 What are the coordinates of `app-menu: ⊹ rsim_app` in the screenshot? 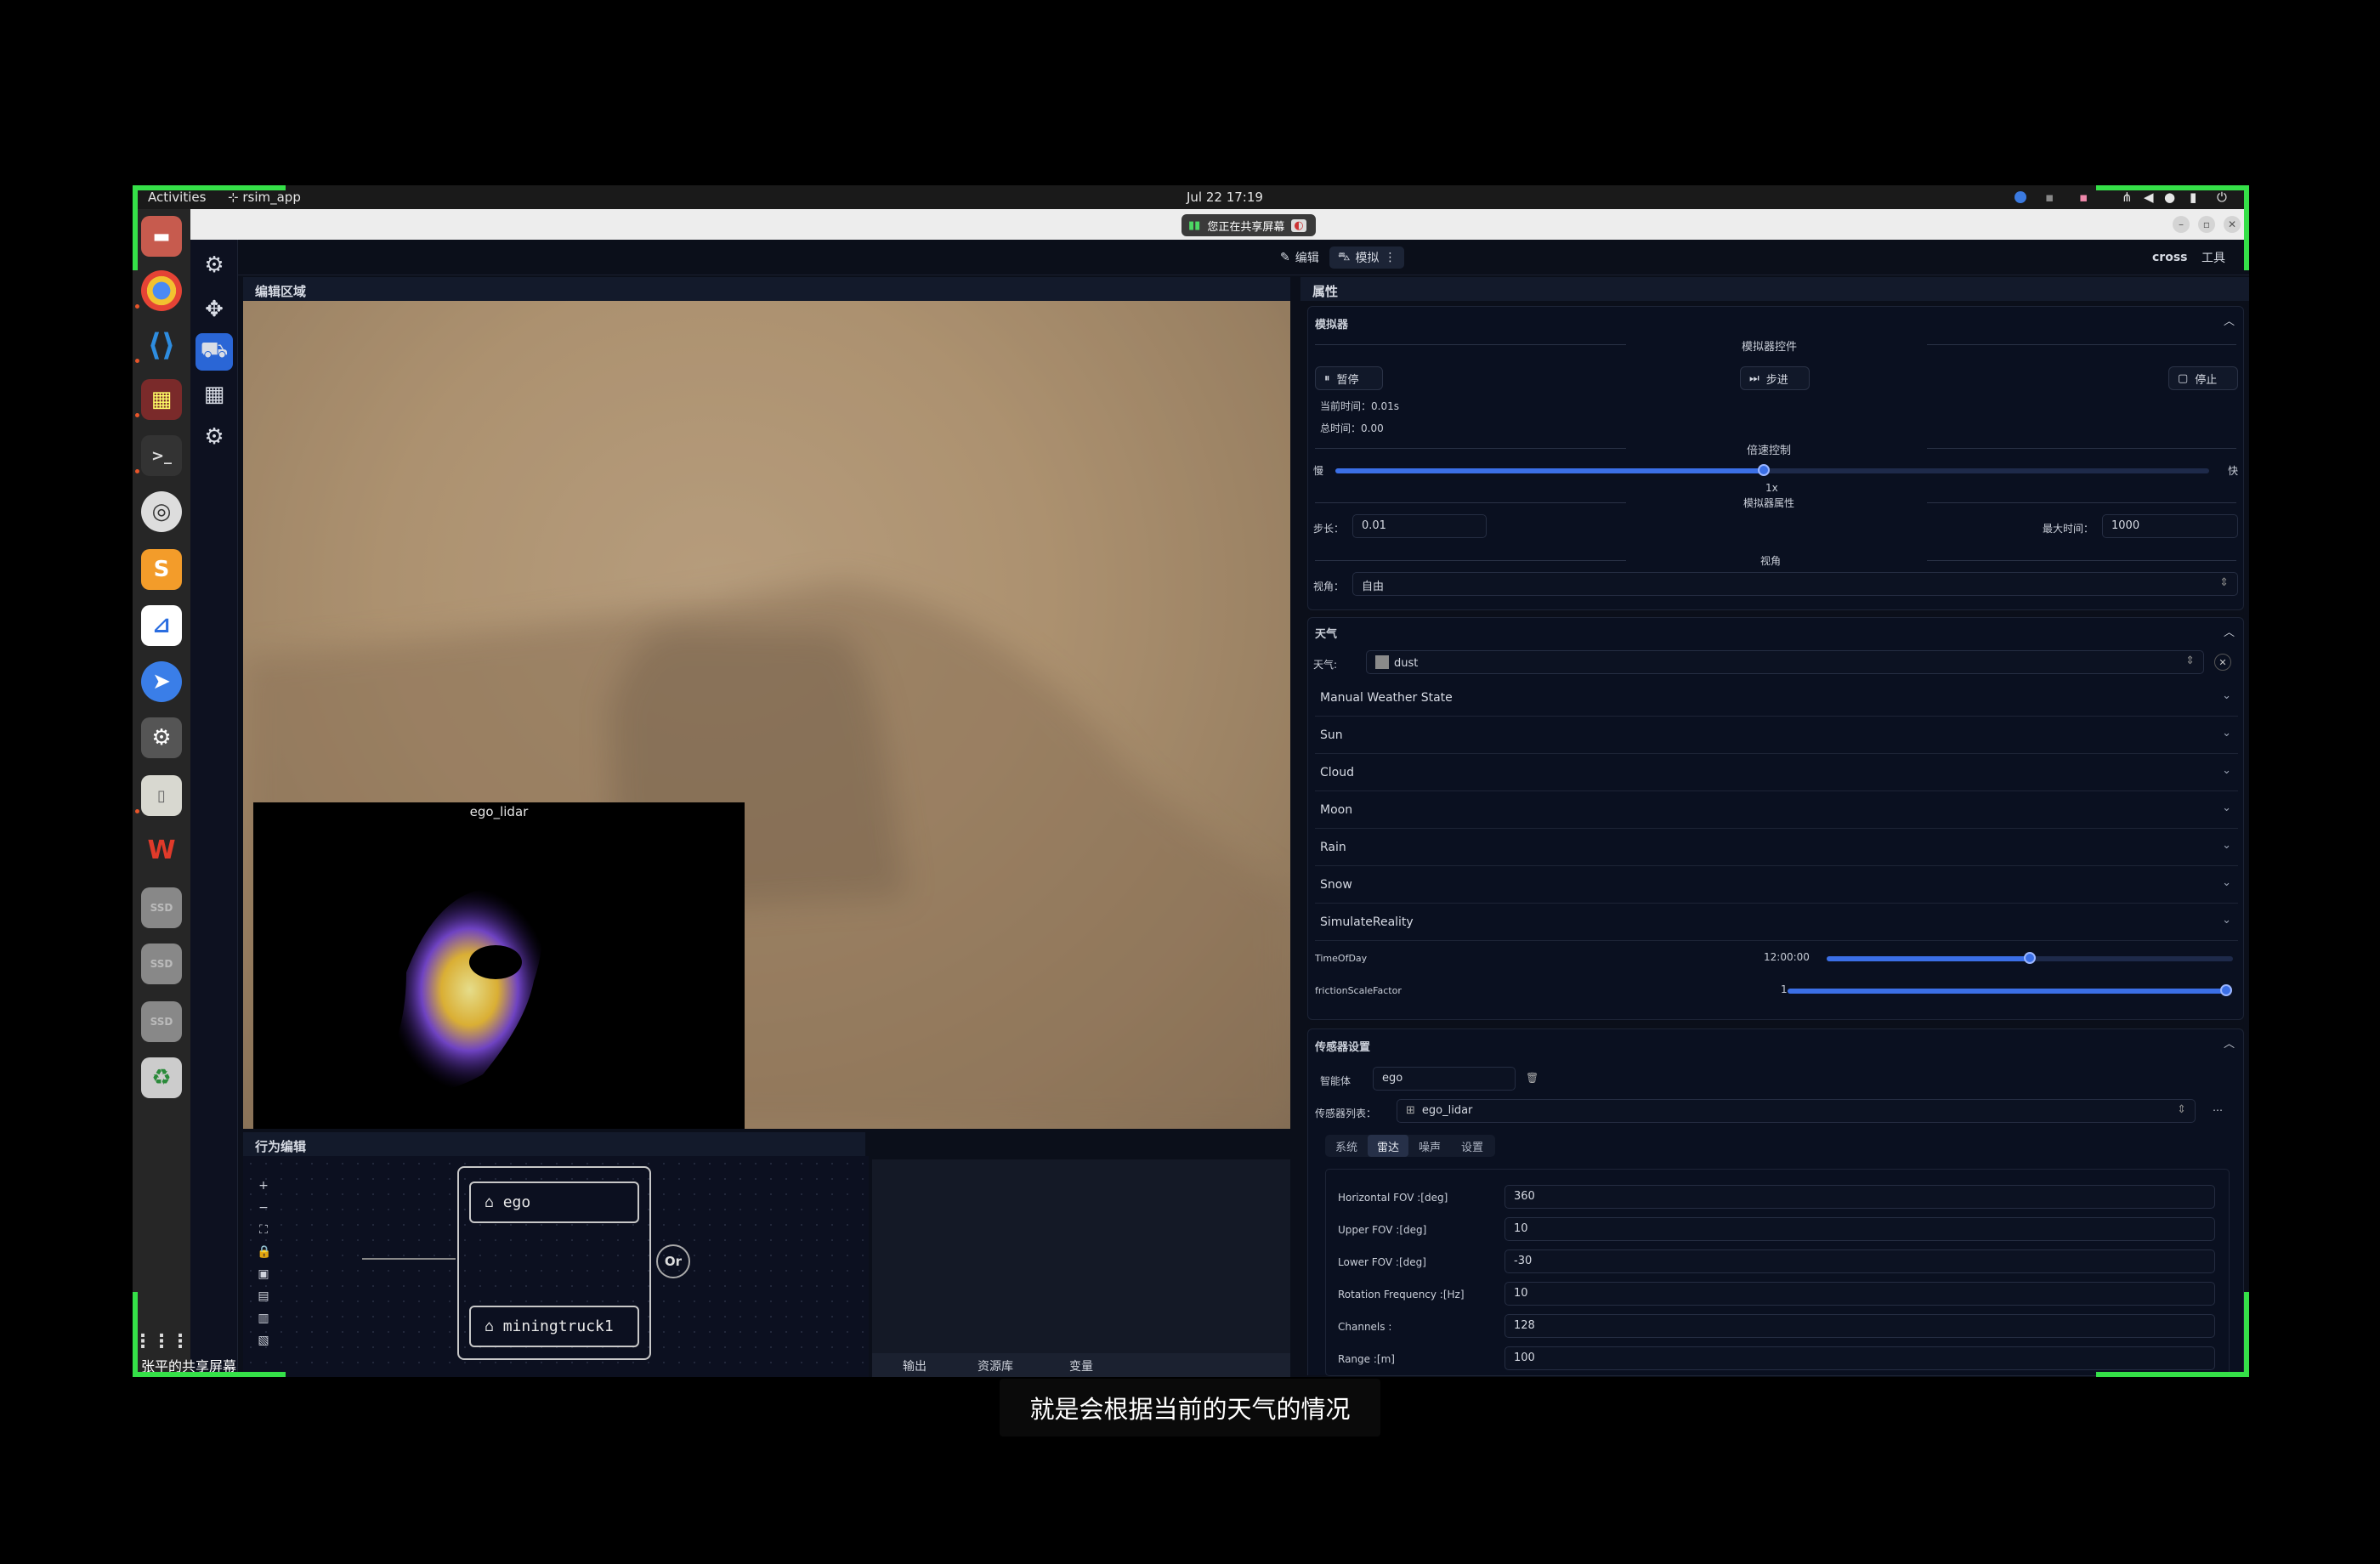 It's located at (264, 197).